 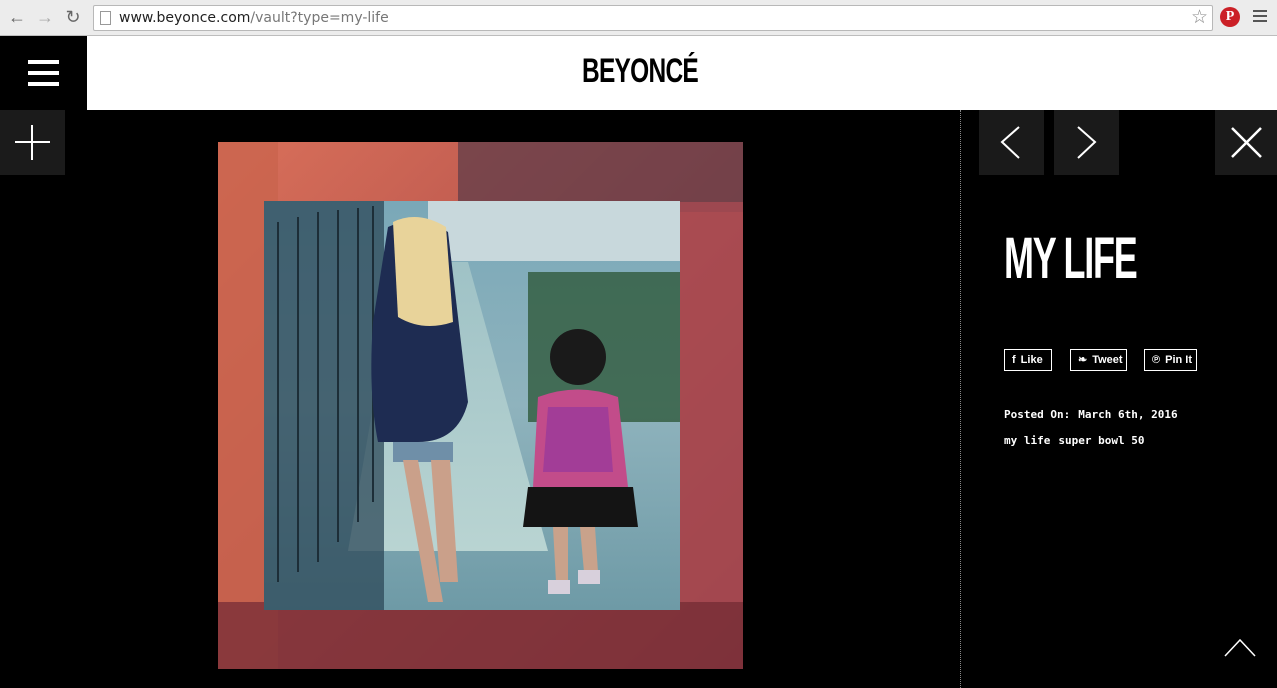 What do you see at coordinates (1011, 142) in the screenshot?
I see `chevron-left-icon` at bounding box center [1011, 142].